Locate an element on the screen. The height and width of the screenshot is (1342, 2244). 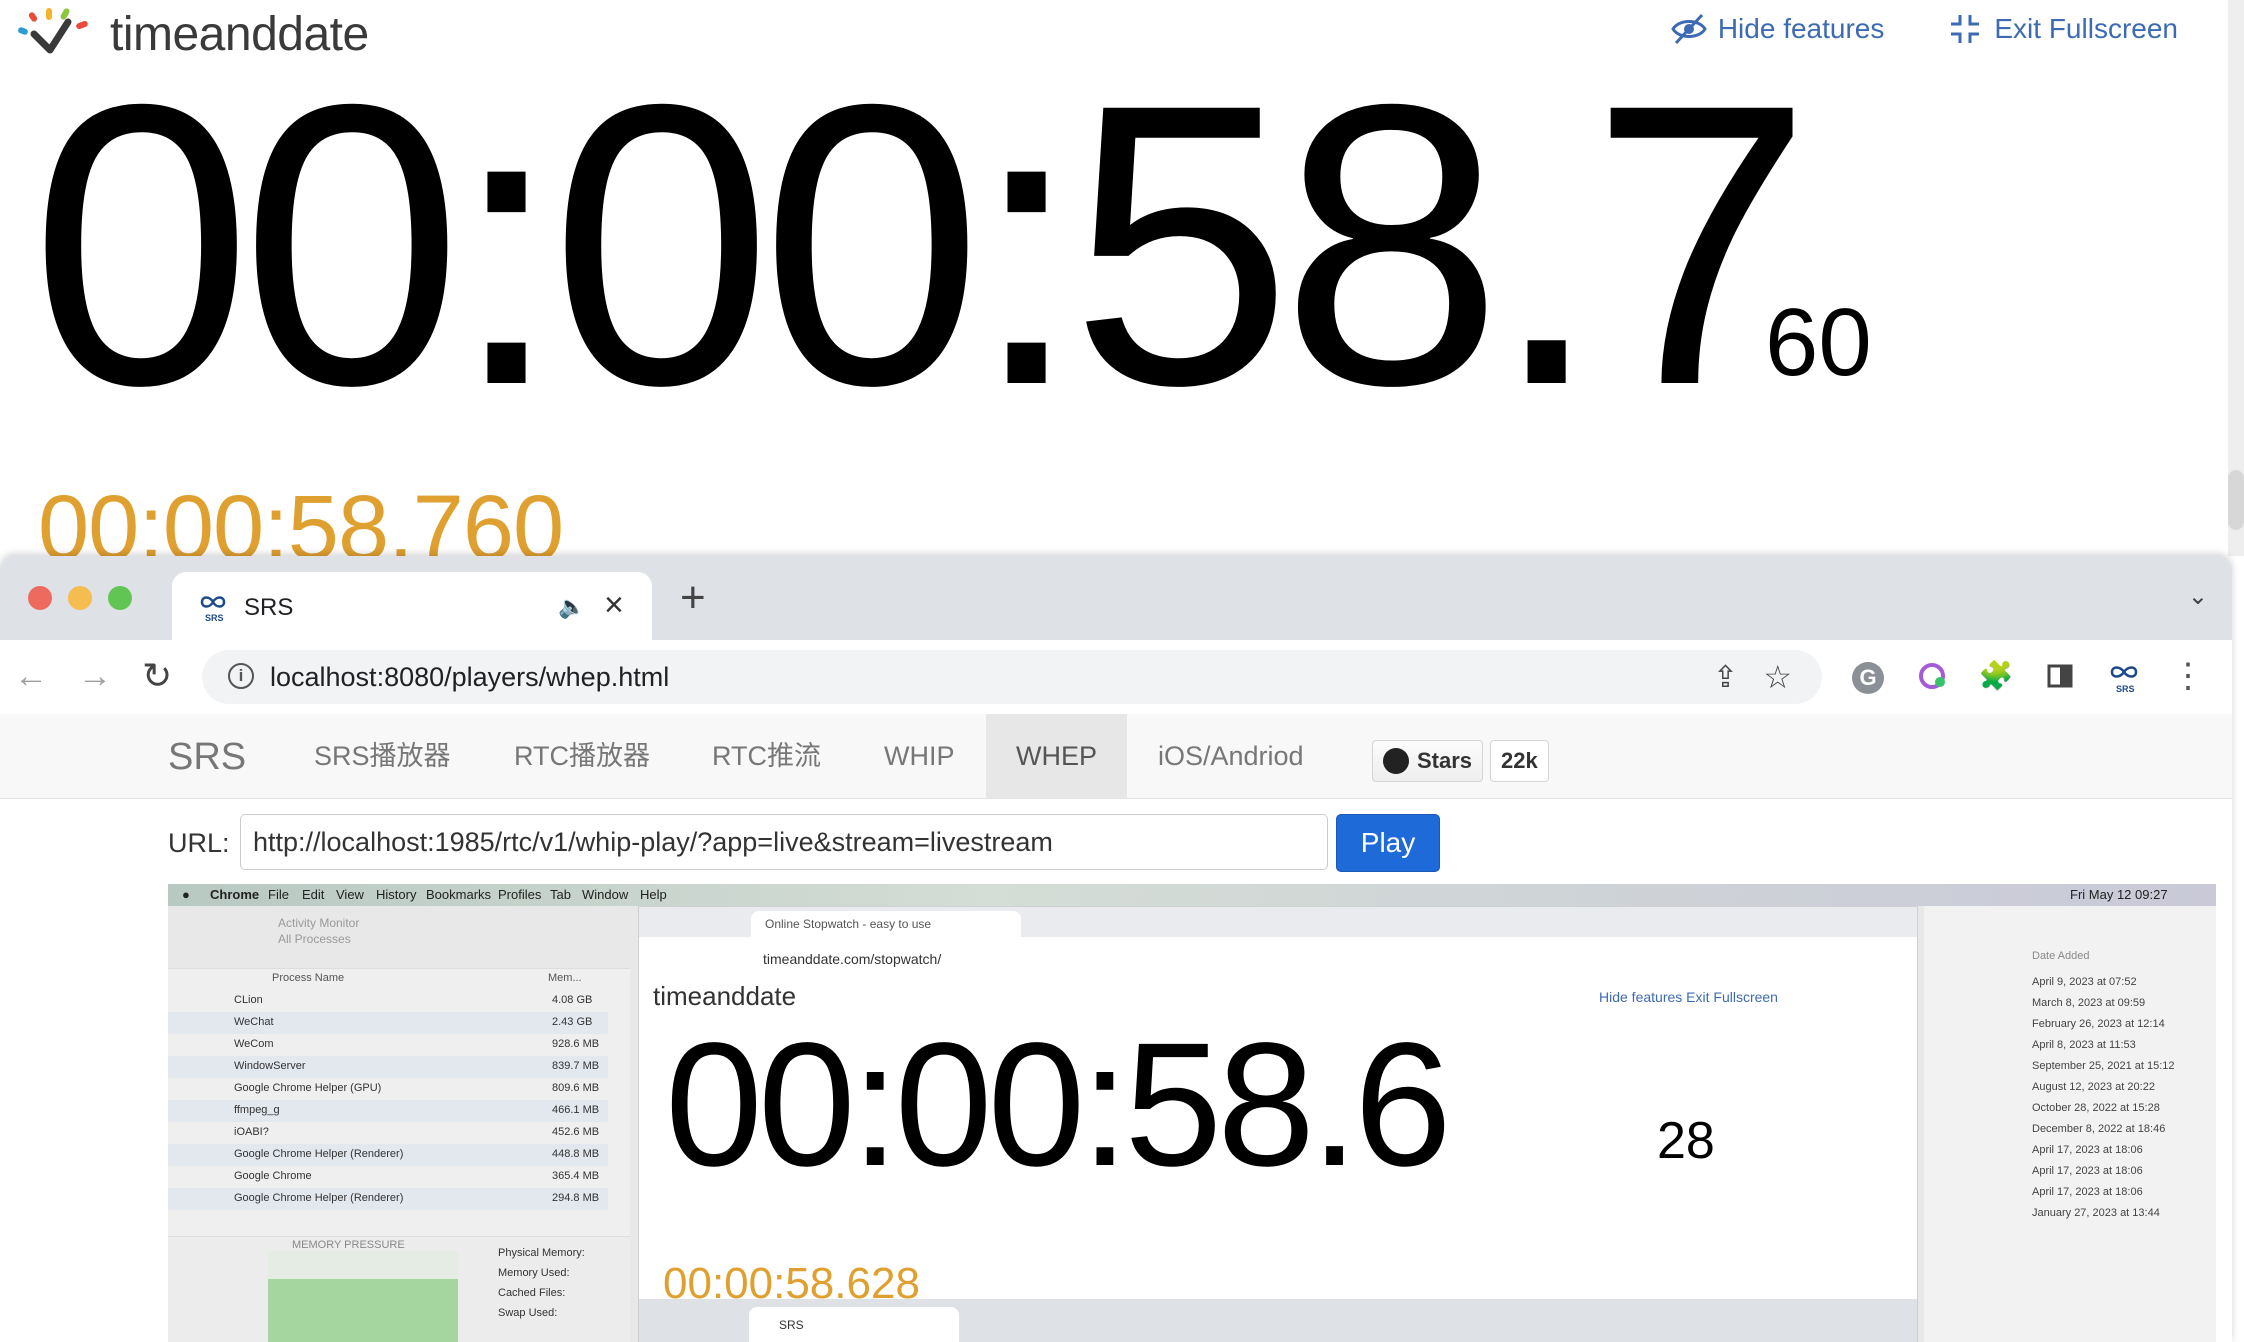
reload-icon: ↻ is located at coordinates (157, 676).